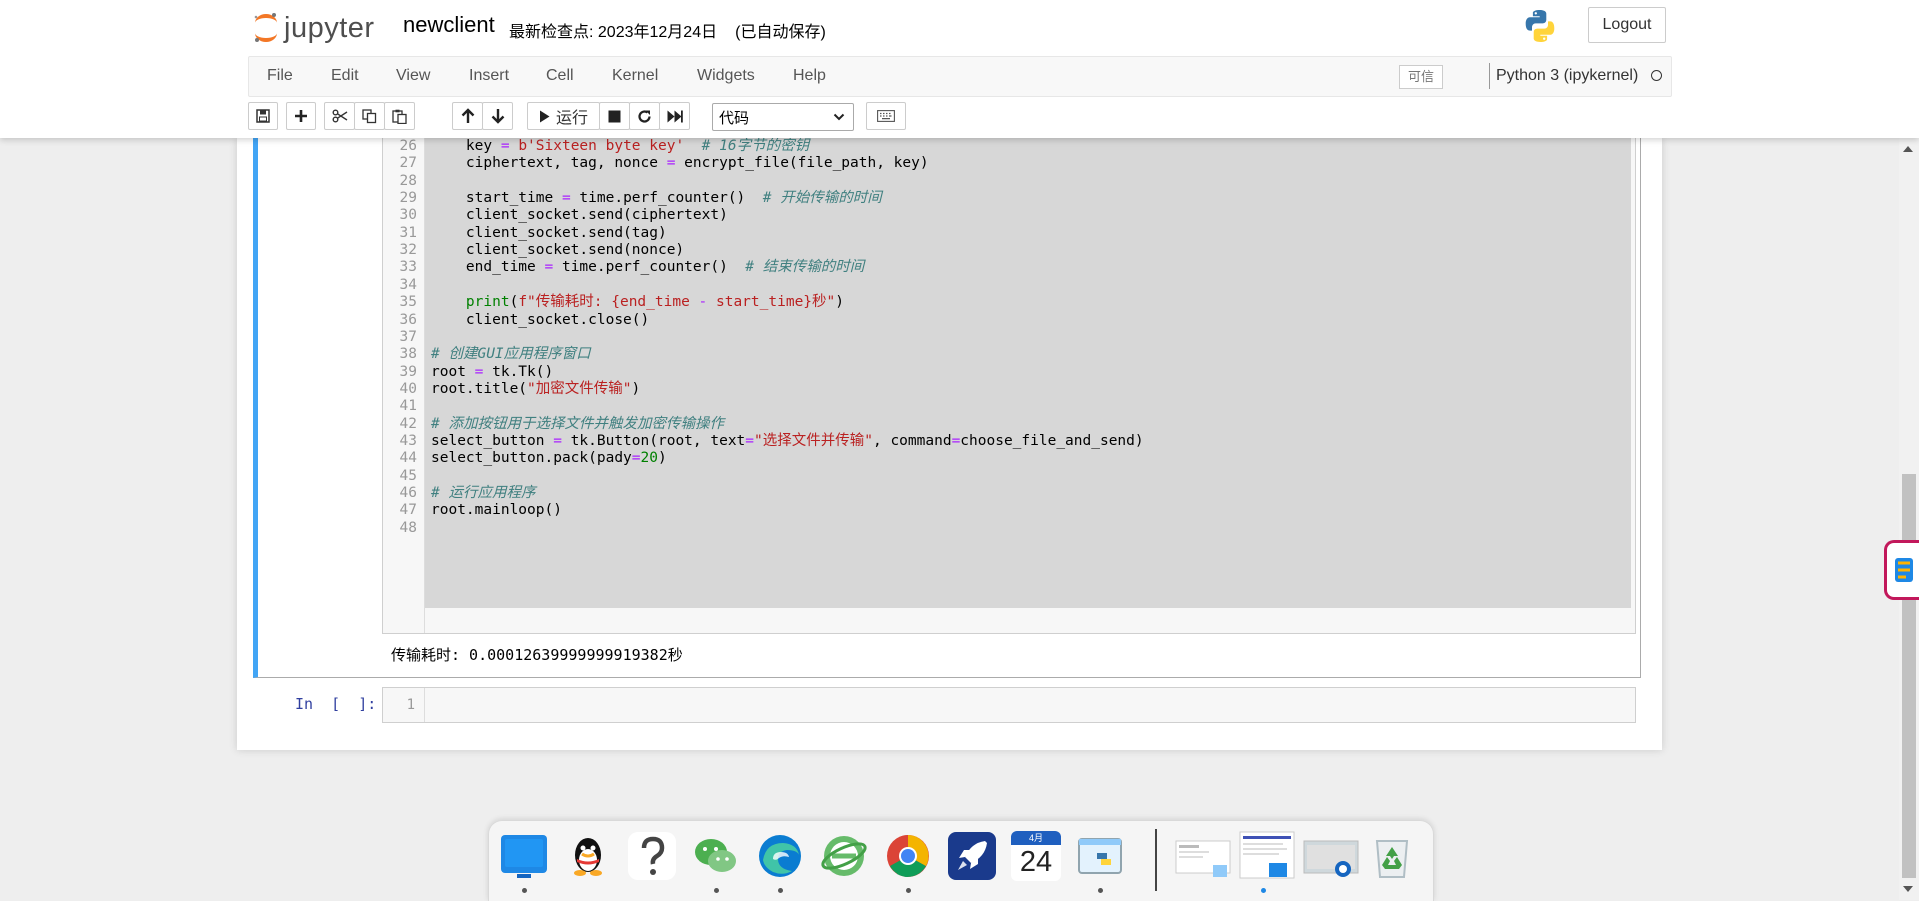 This screenshot has height=901, width=1919. What do you see at coordinates (336, 704) in the screenshot?
I see `input-prompt: In [ ]:` at bounding box center [336, 704].